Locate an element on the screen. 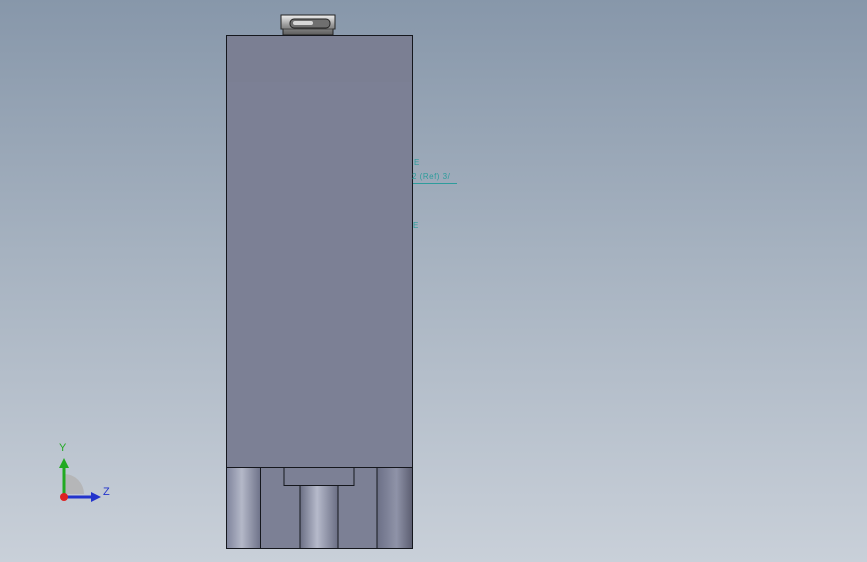 Image resolution: width=867 pixels, height=562 pixels. annotation-tick-top: E is located at coordinates (417, 162).